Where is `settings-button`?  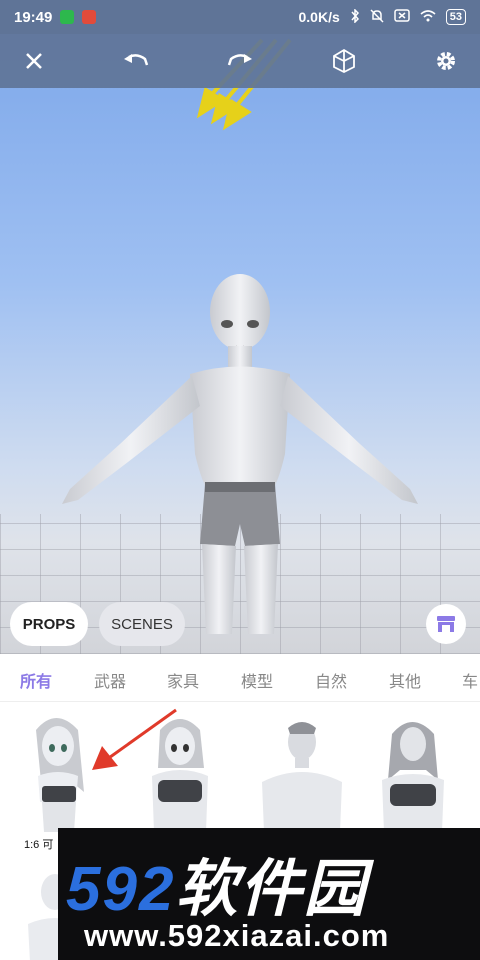 settings-button is located at coordinates (446, 61).